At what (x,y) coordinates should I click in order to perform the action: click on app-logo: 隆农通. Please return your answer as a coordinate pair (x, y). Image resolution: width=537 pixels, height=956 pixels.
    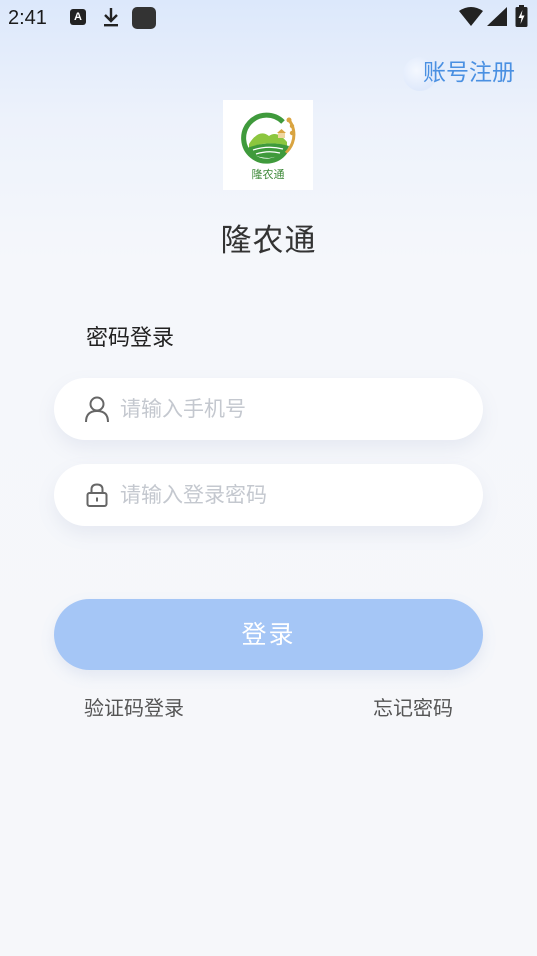
    Looking at the image, I should click on (268, 145).